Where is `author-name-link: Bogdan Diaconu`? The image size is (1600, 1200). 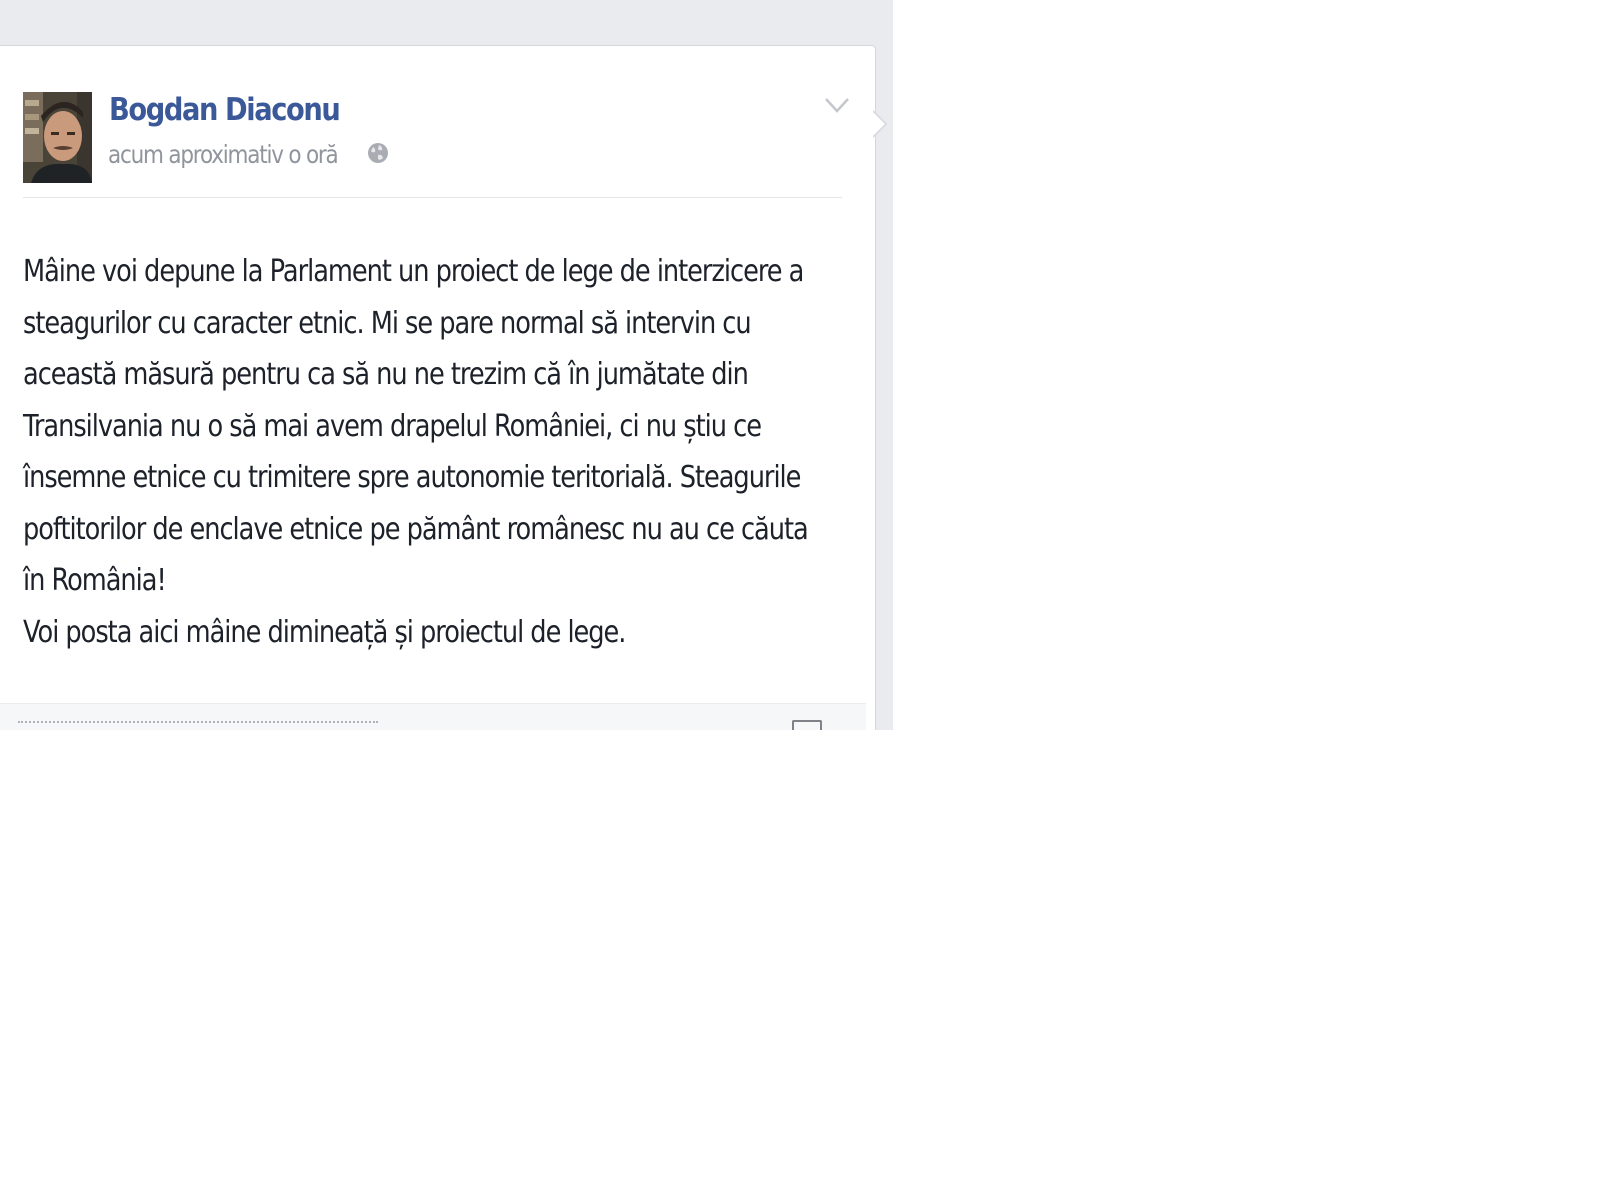
author-name-link: Bogdan Diaconu is located at coordinates (225, 110).